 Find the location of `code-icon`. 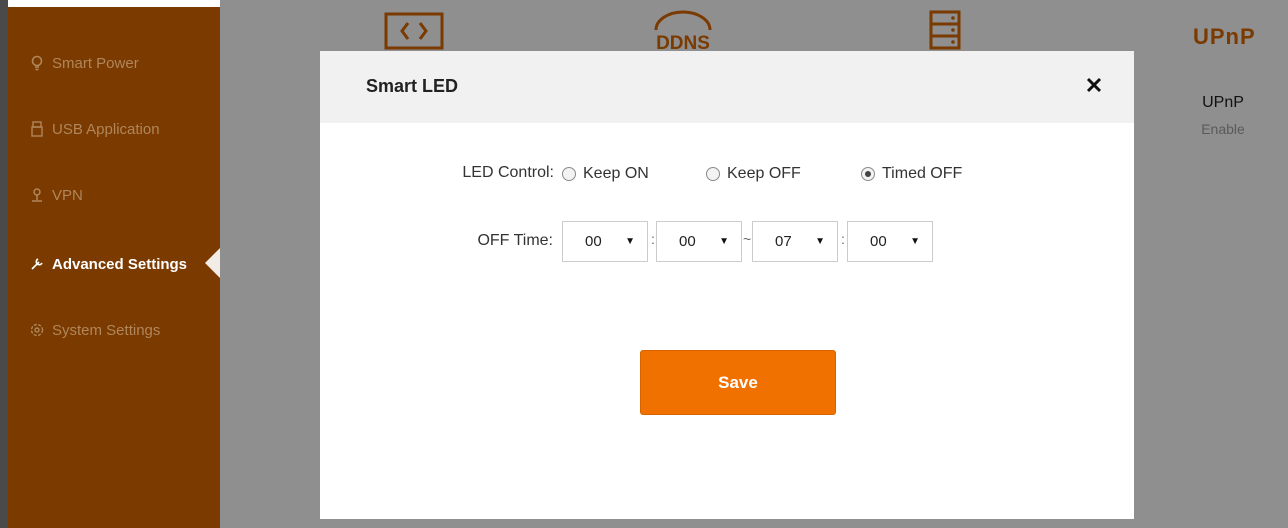

code-icon is located at coordinates (414, 30).